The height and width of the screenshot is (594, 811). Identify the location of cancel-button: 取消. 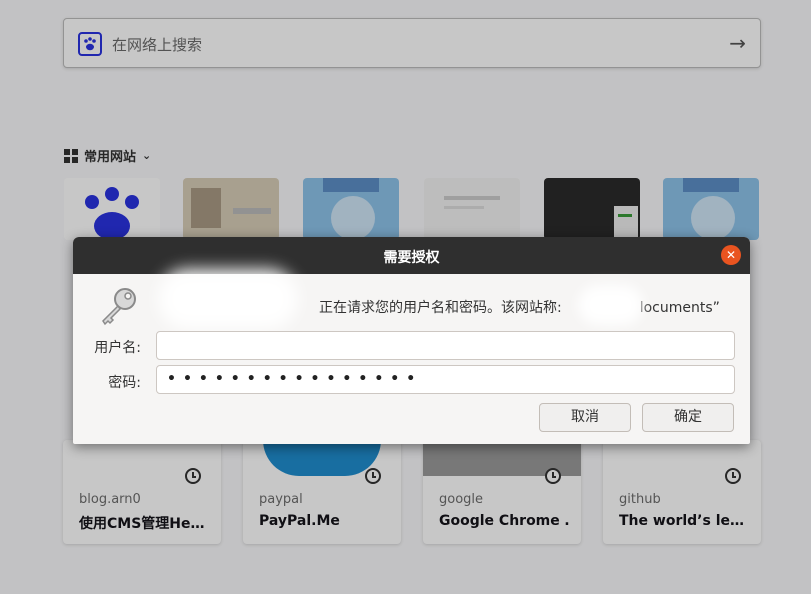
(585, 417).